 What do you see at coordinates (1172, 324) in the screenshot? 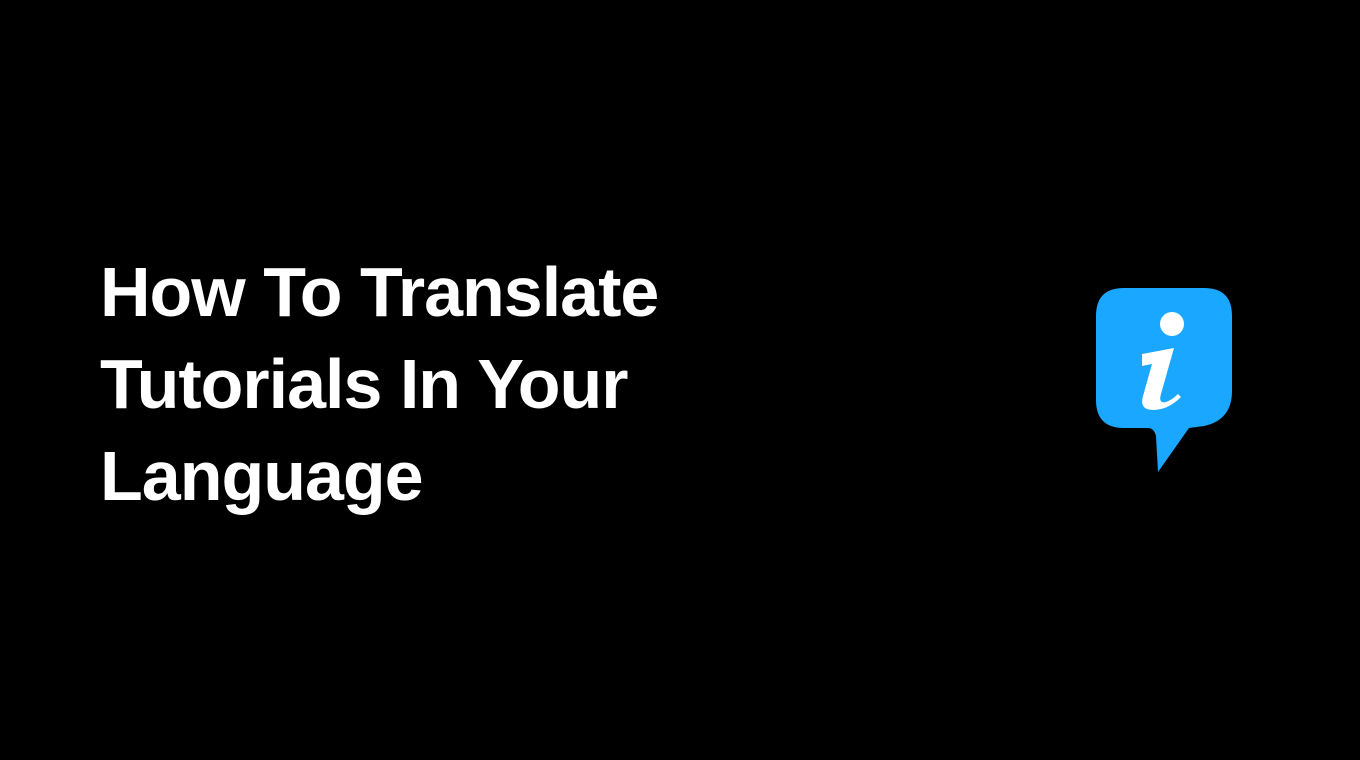
I see `info-dot` at bounding box center [1172, 324].